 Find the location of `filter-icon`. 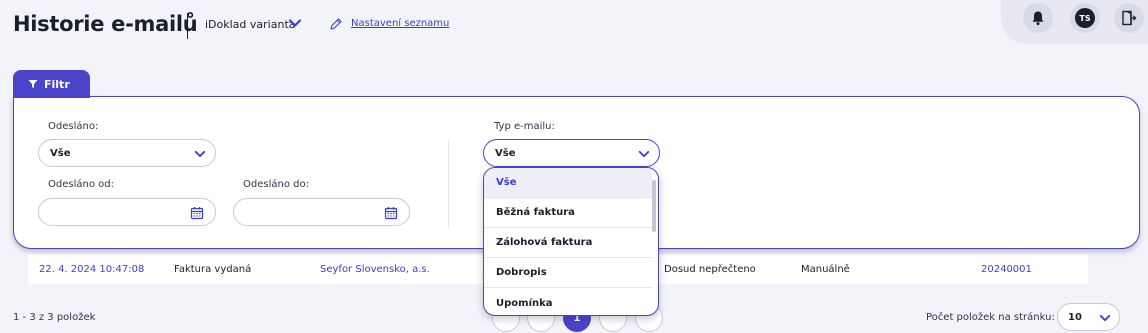

filter-icon is located at coordinates (33, 84).